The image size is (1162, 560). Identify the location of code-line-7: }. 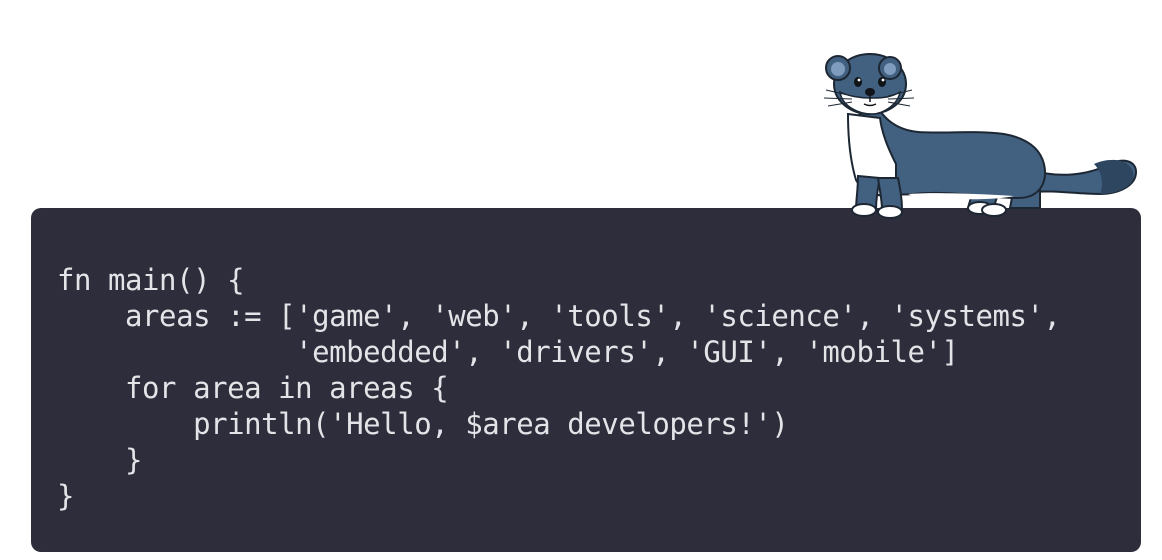
(66, 496).